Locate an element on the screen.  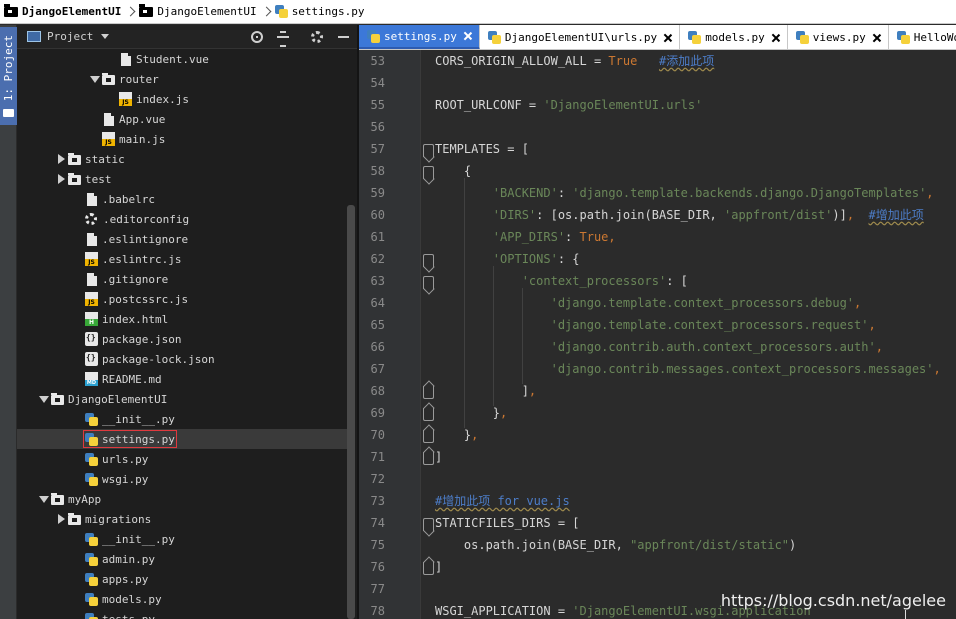
code-text: STATICFILES_DIRS = [ is located at coordinates (507, 523).